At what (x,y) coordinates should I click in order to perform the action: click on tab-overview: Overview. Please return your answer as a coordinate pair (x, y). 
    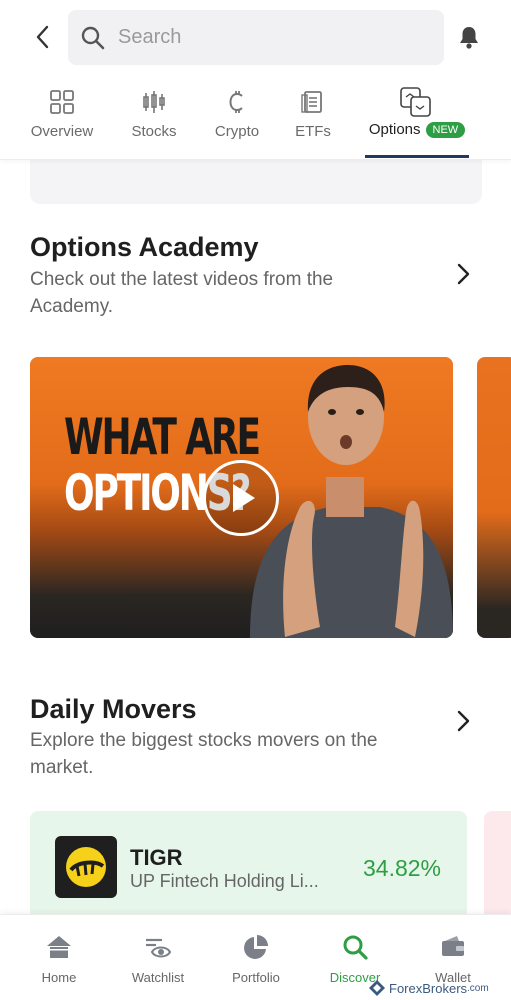
    Looking at the image, I should click on (62, 122).